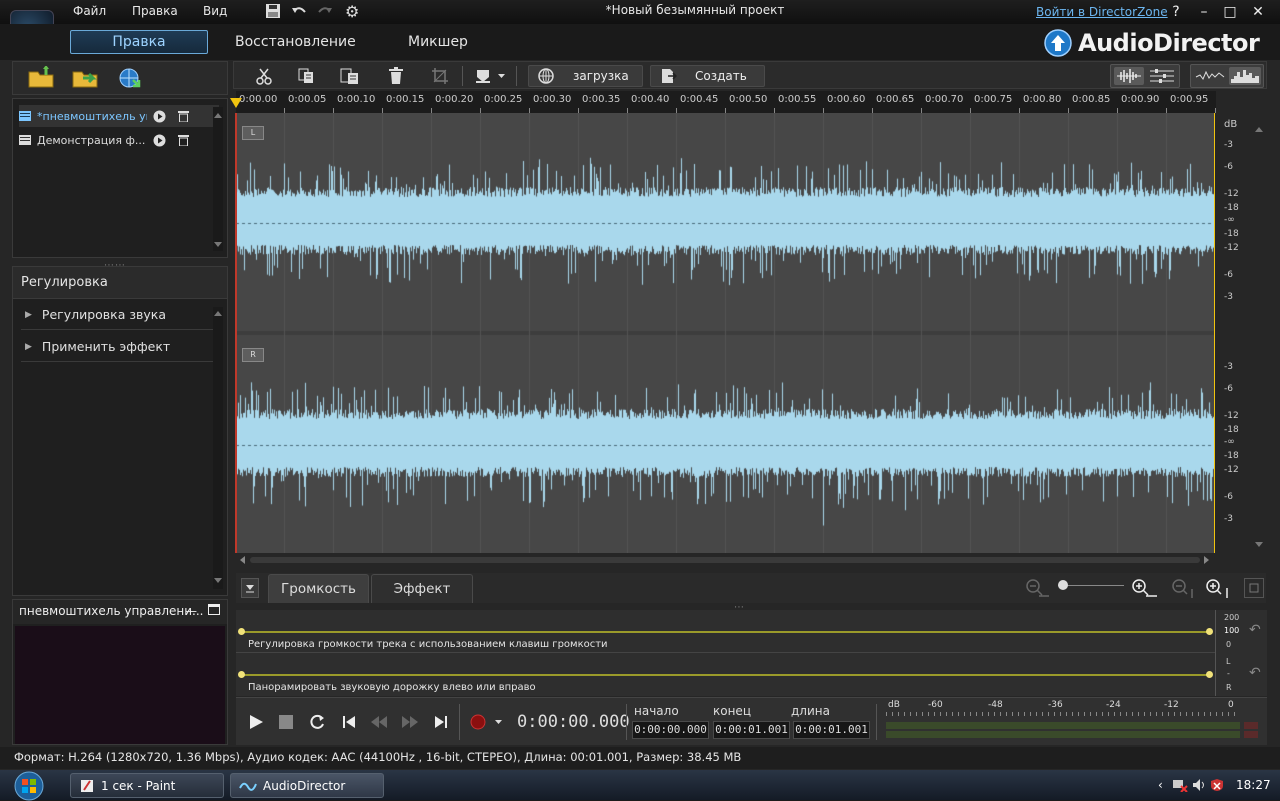  I want to click on create-button: Создать, so click(707, 76).